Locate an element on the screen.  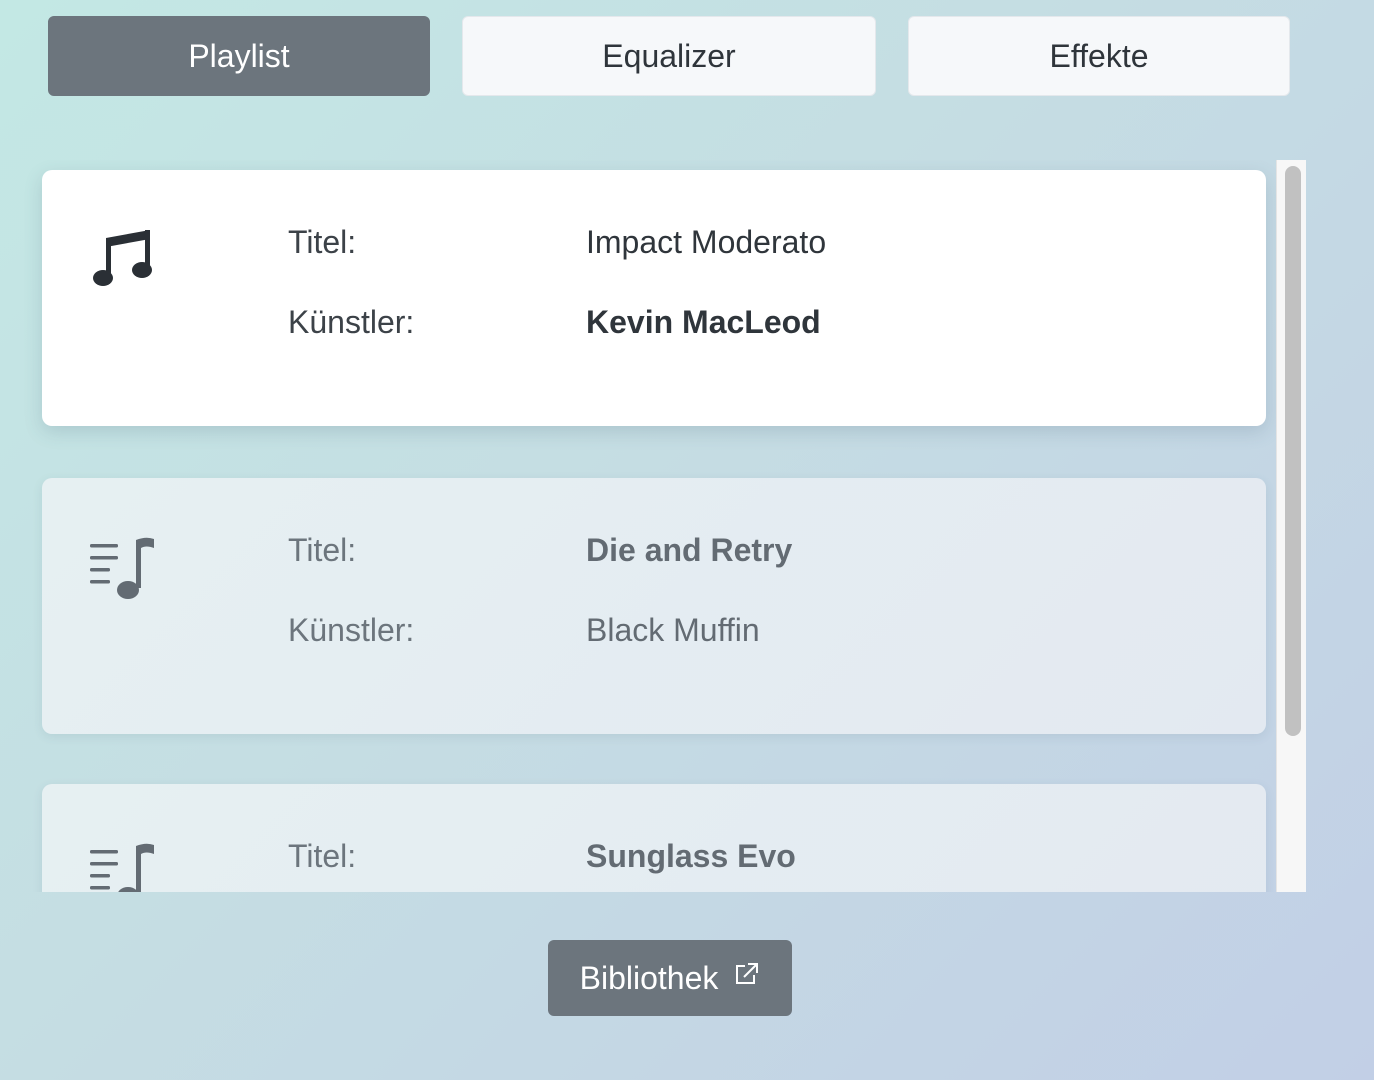
playlist-scrollbar is located at coordinates (1291, 526).